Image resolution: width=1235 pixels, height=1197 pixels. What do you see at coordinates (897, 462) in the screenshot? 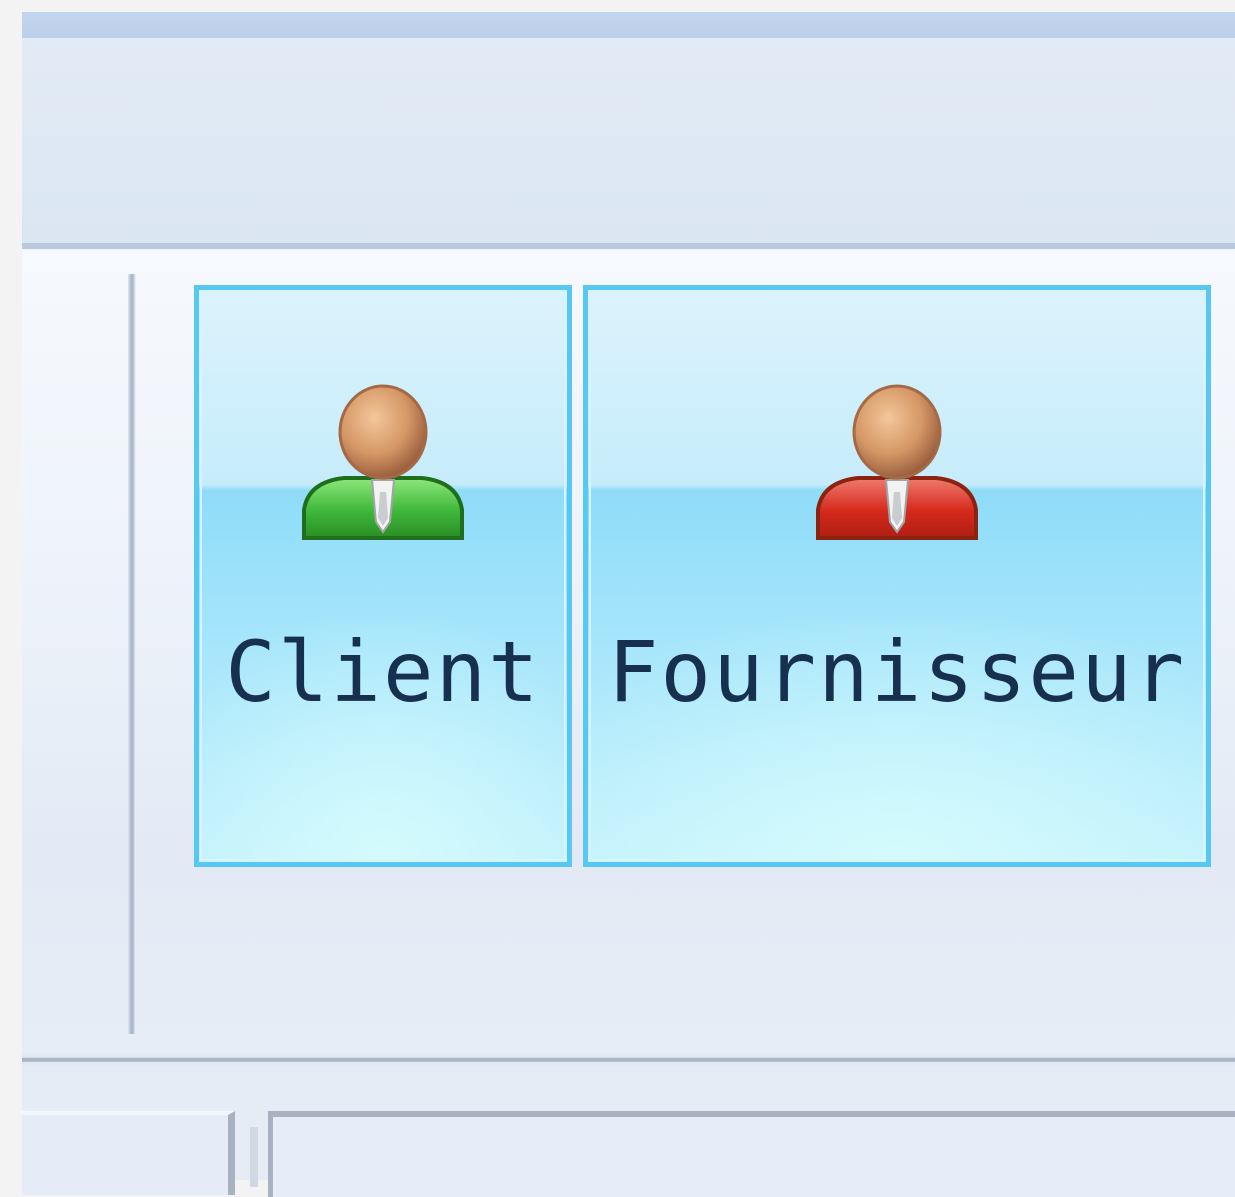
I see `user-red-icon` at bounding box center [897, 462].